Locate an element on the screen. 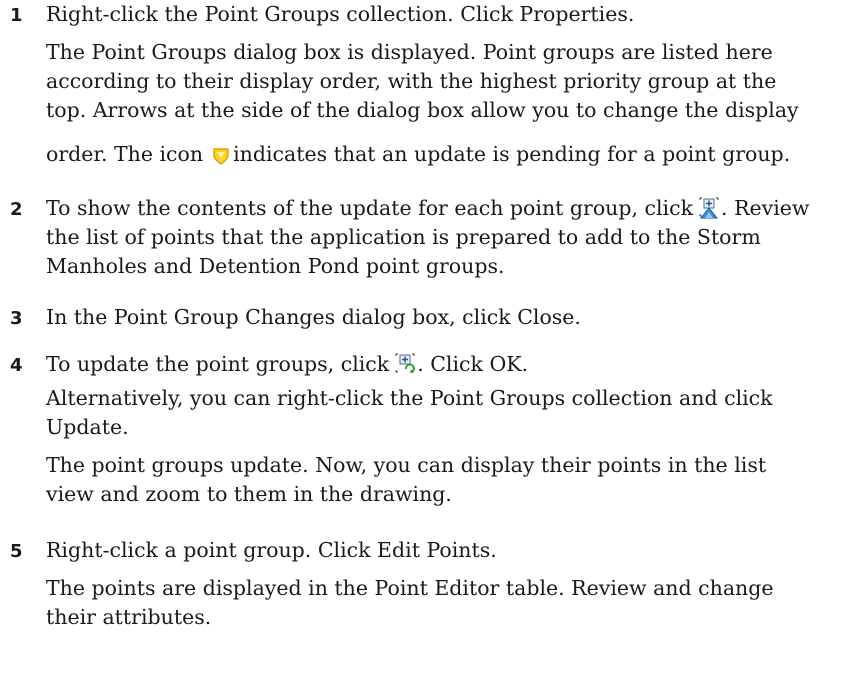 Image resolution: width=851 pixels, height=674 pixels. step-number: 3 is located at coordinates (16, 318).